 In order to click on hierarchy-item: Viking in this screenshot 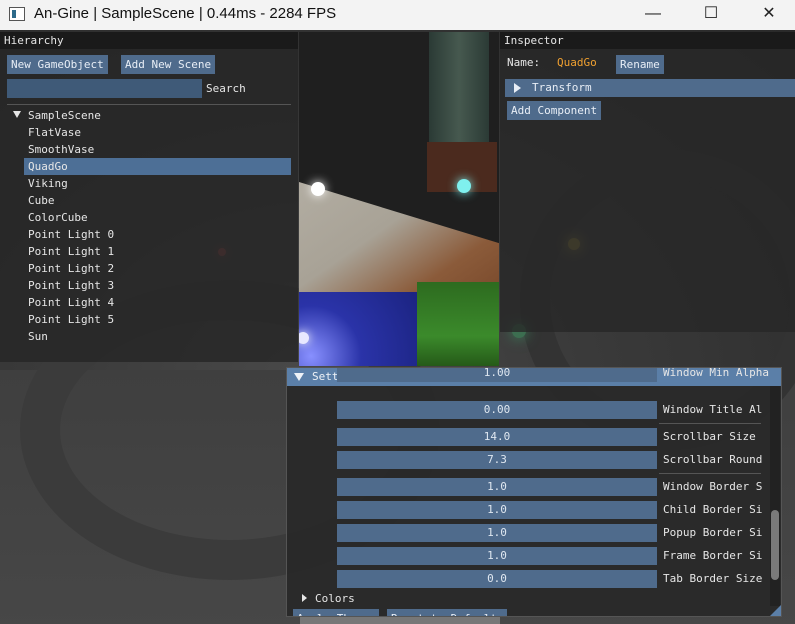, I will do `click(157, 183)`.